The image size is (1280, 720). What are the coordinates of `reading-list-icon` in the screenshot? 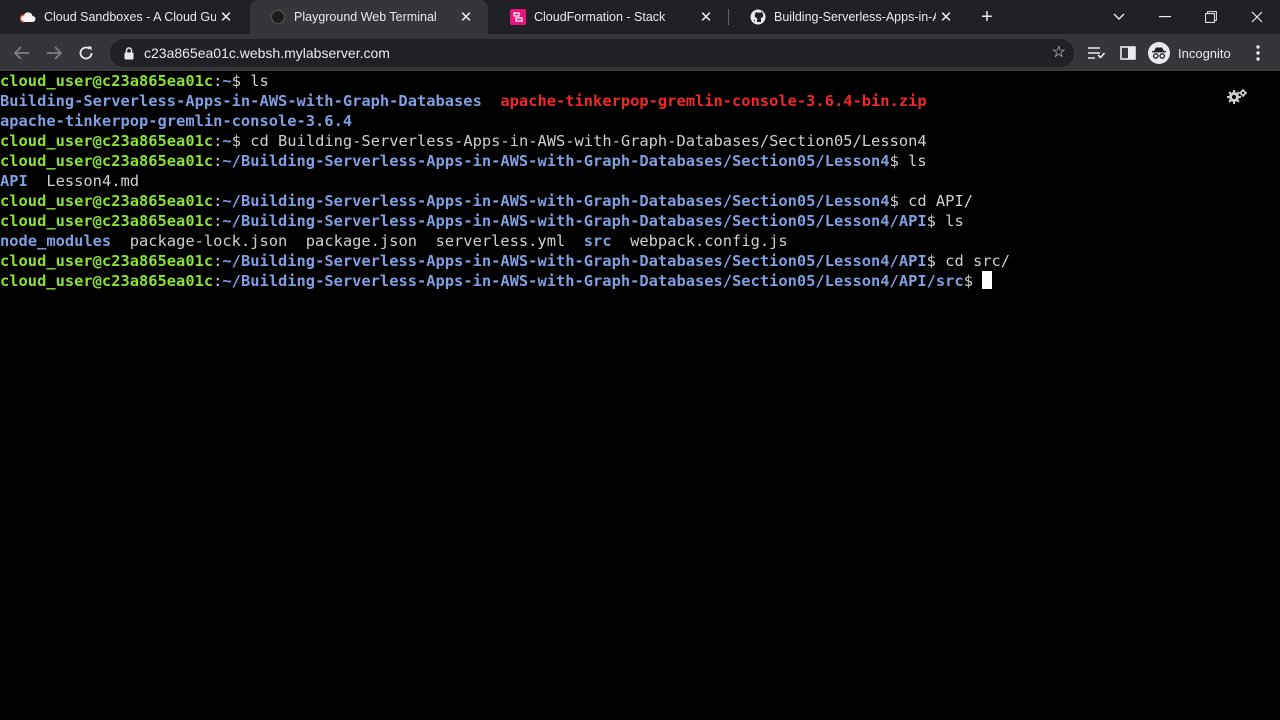 It's located at (1096, 53).